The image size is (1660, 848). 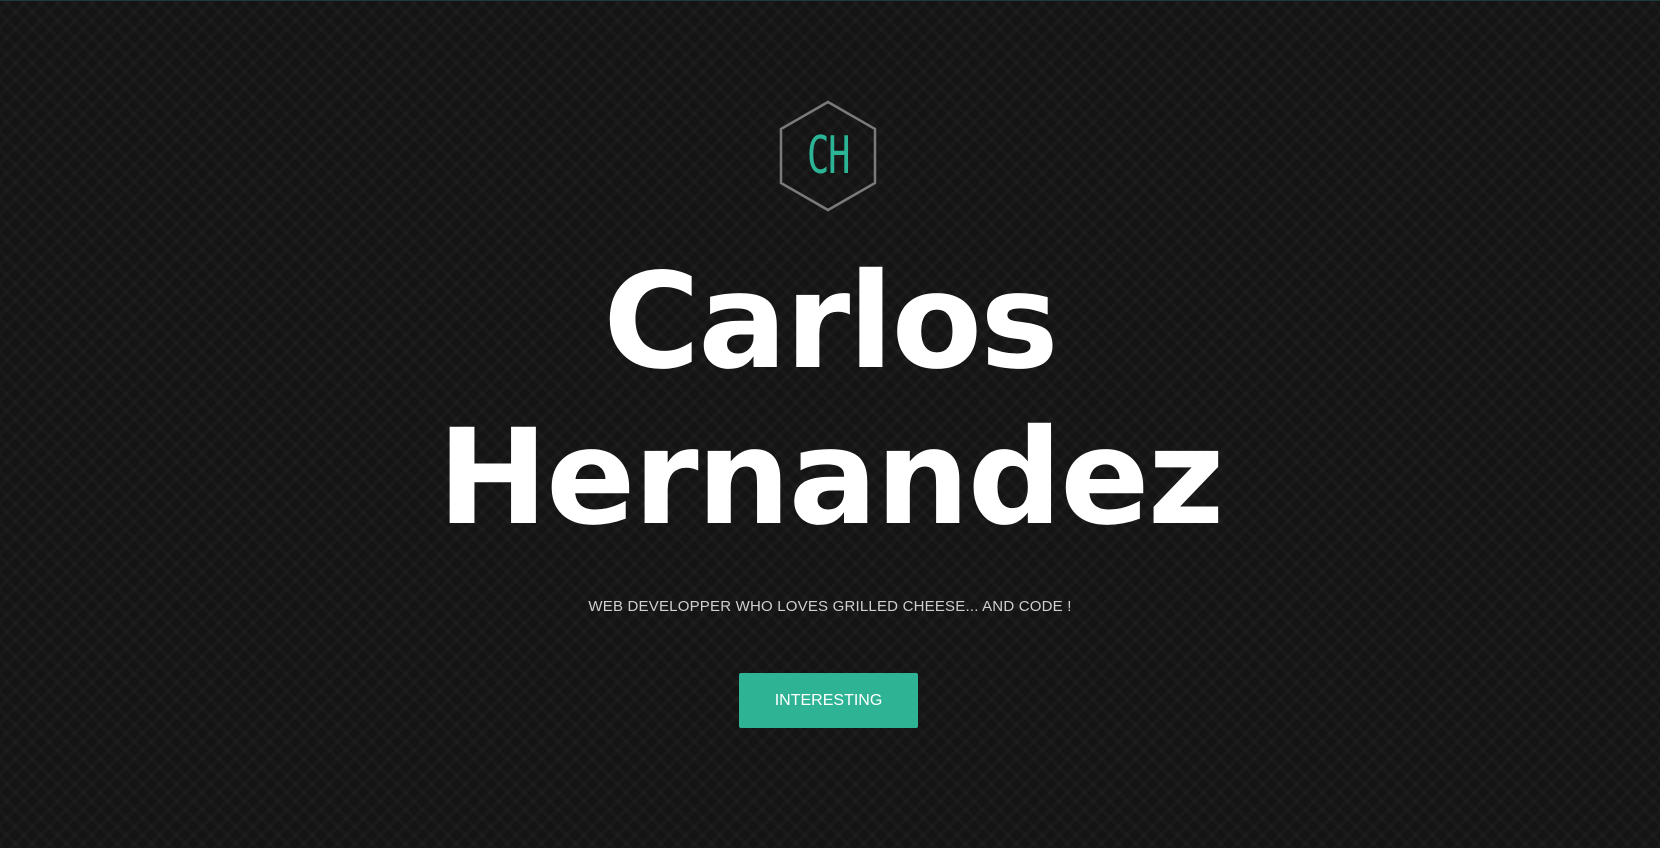 I want to click on hero-last-name: Hernandez, so click(x=831, y=478).